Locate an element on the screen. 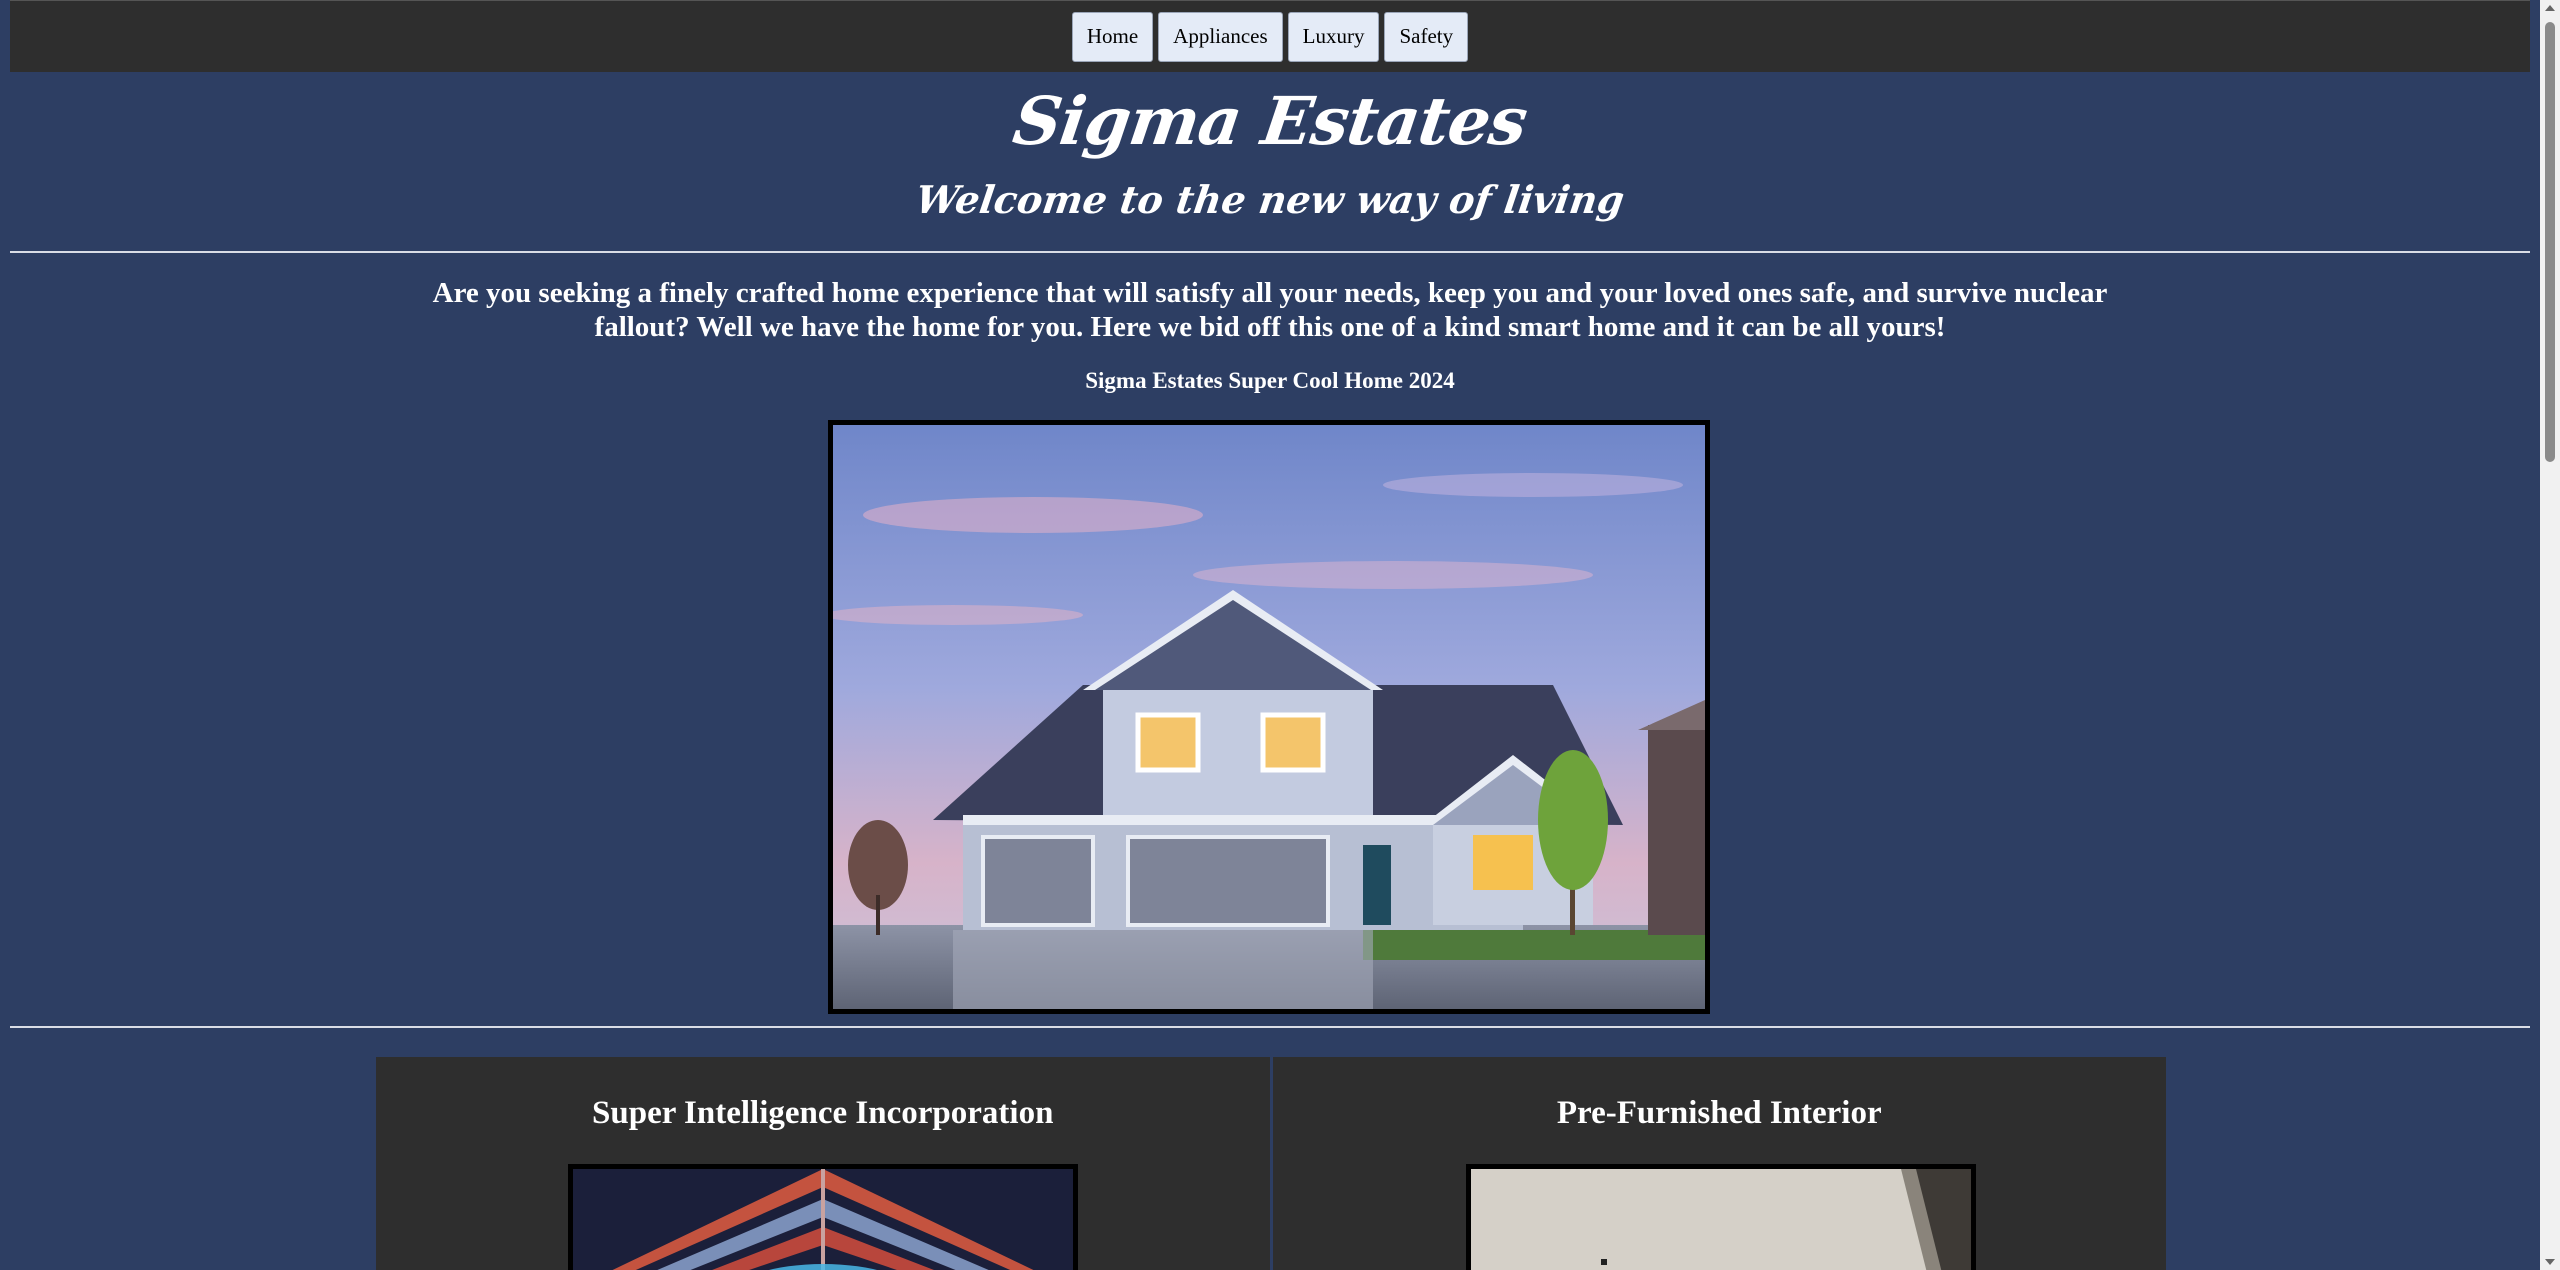  feature-card-intelligence: Super Intelligence Incorporation is located at coordinates (823, 1163).